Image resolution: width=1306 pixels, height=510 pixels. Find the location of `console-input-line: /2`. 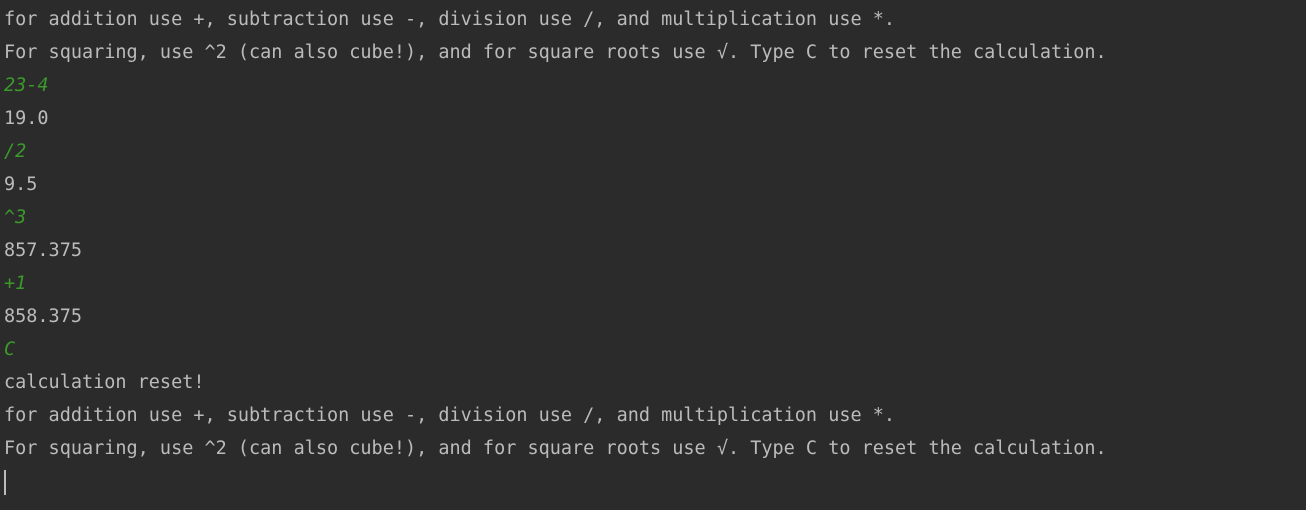

console-input-line: /2 is located at coordinates (15, 151).